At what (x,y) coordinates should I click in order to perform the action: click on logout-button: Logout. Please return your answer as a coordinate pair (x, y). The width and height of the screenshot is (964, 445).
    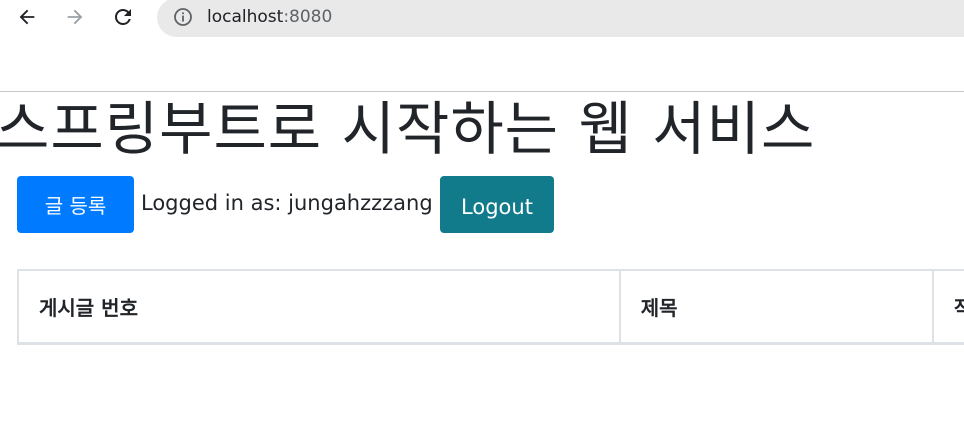
    Looking at the image, I should click on (497, 204).